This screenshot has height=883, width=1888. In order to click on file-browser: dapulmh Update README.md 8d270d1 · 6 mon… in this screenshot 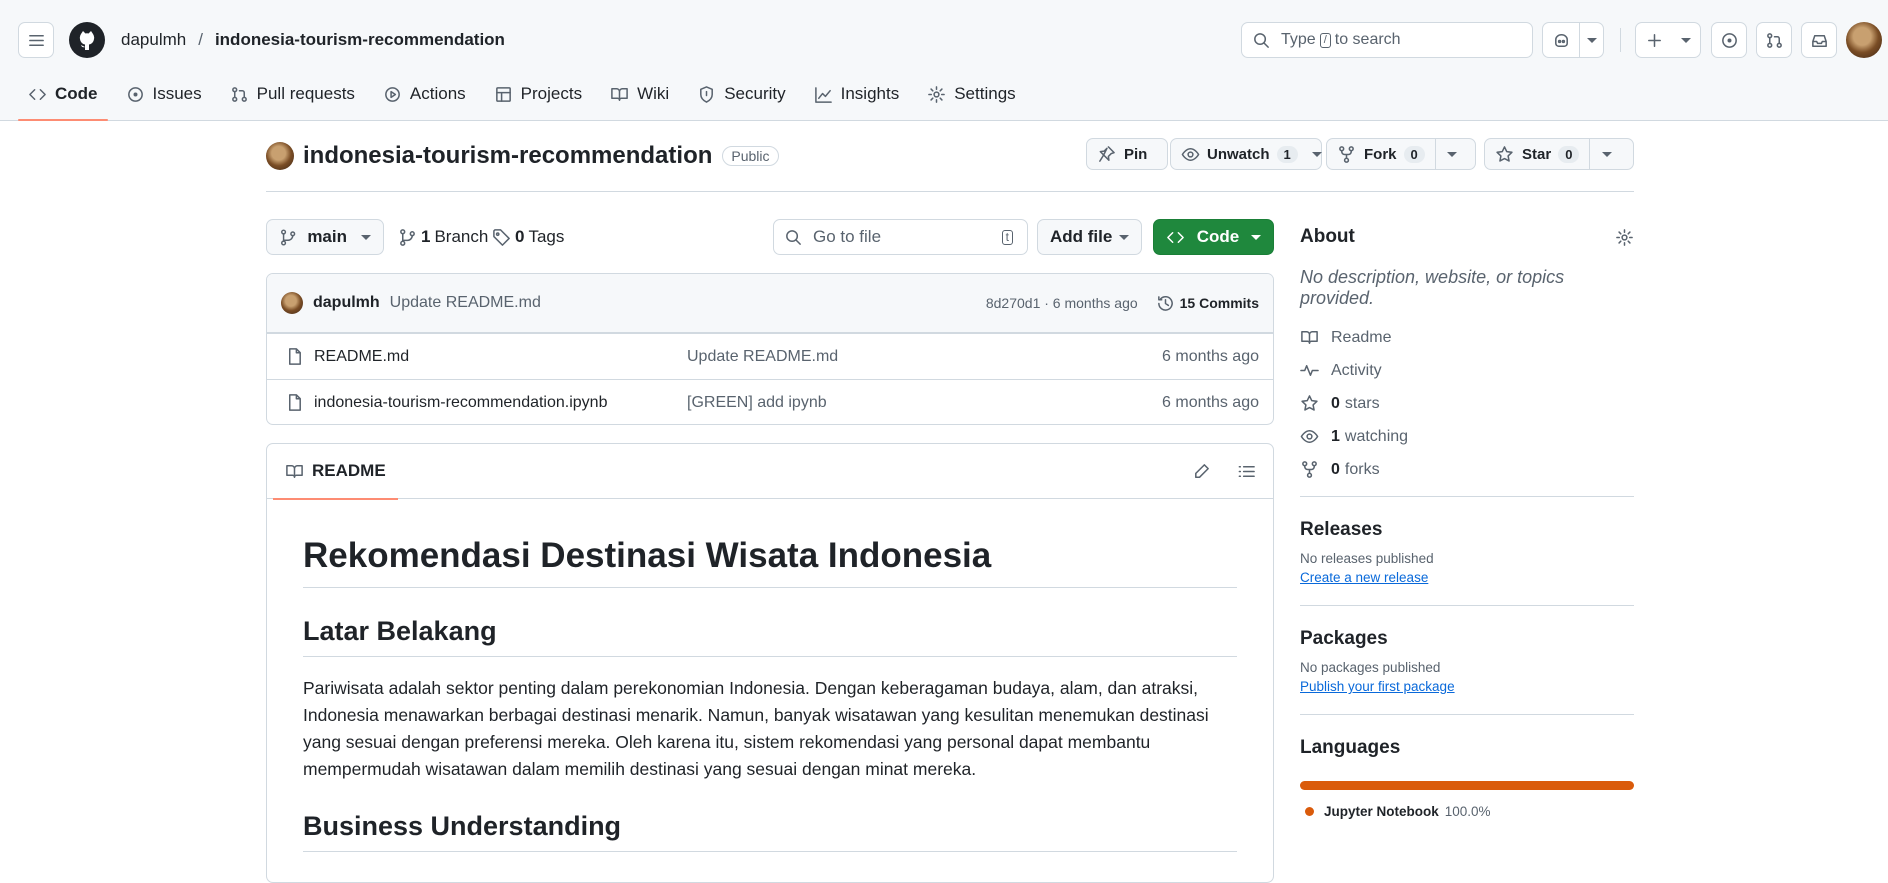, I will do `click(770, 349)`.